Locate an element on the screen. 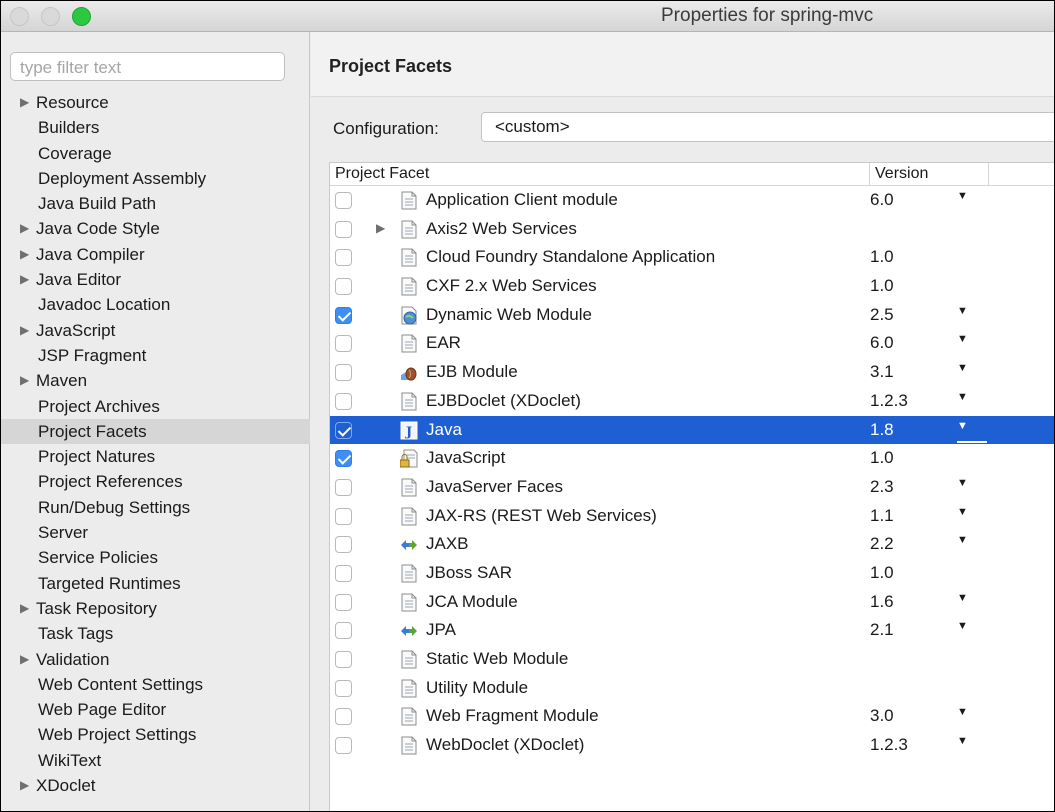 The width and height of the screenshot is (1055, 812). sidebar-item-coverage: Coverage is located at coordinates (155, 153).